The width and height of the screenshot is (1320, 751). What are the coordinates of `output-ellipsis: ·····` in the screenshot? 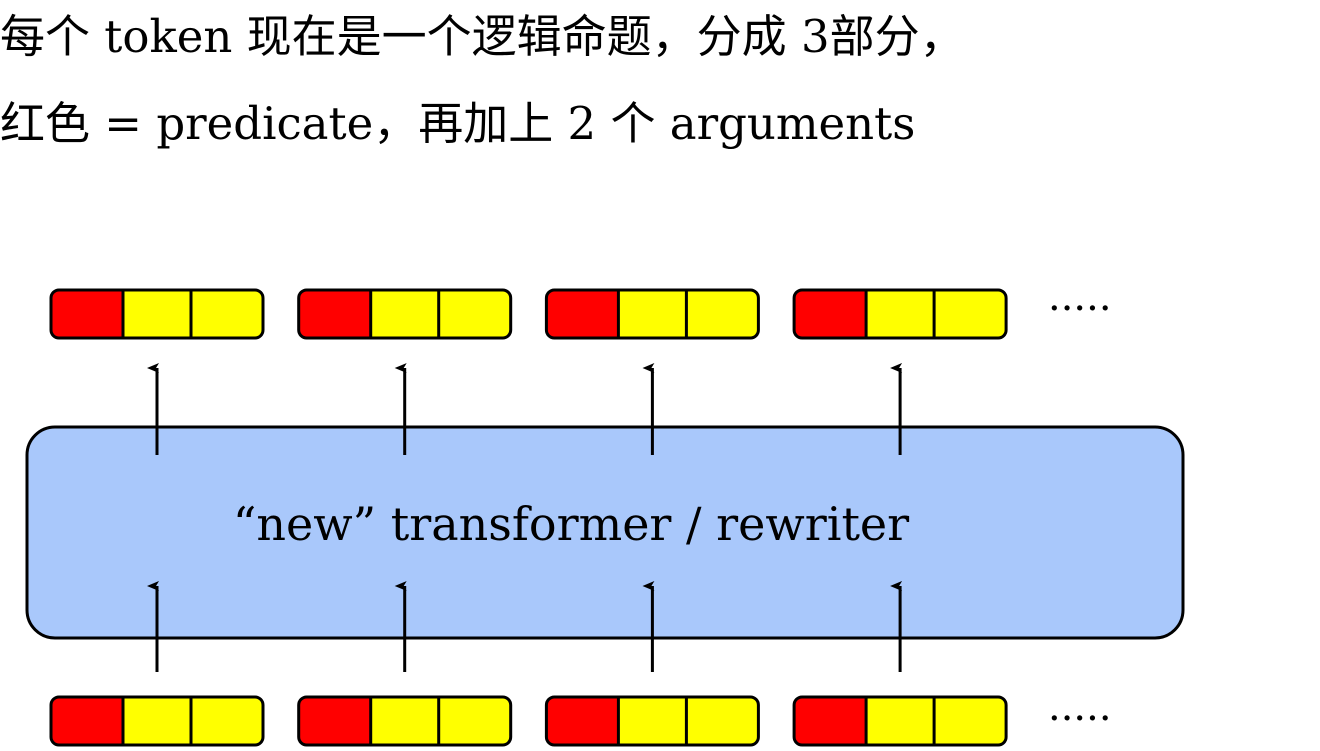 It's located at (1080, 309).